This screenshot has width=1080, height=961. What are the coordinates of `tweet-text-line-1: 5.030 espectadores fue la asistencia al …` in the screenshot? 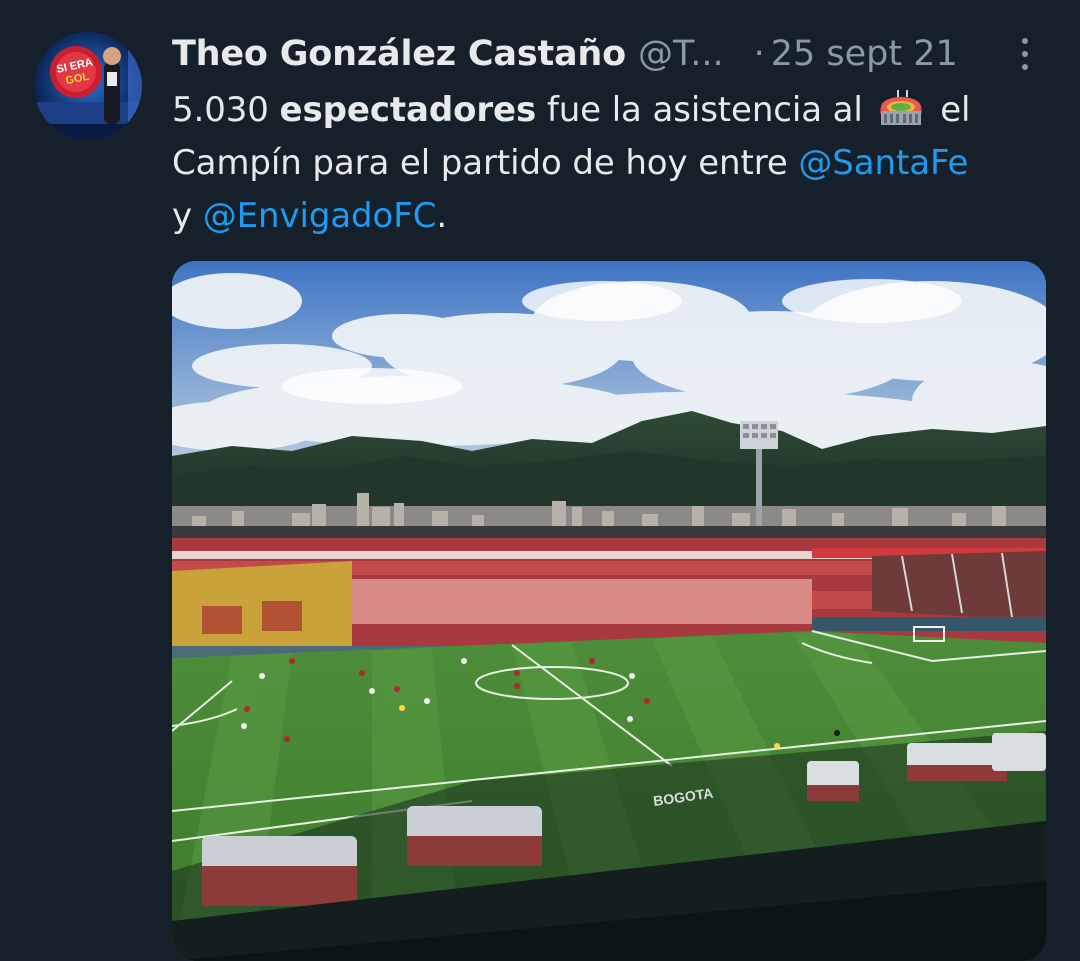 It's located at (612, 110).